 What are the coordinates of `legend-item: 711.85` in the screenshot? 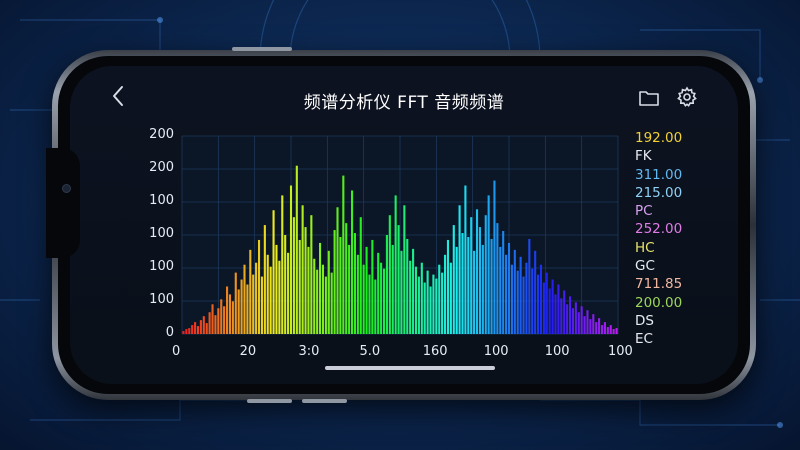 It's located at (659, 284).